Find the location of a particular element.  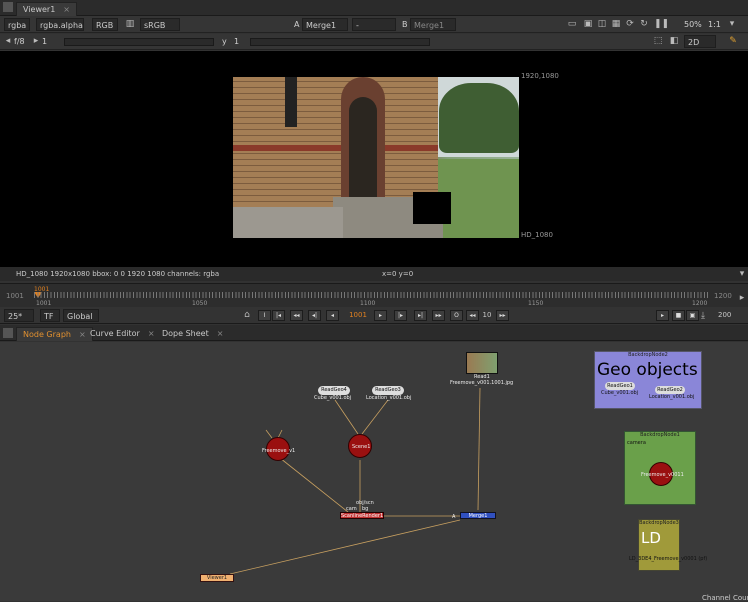

backdrop3-header: BackdropNode3 is located at coordinates (659, 523).